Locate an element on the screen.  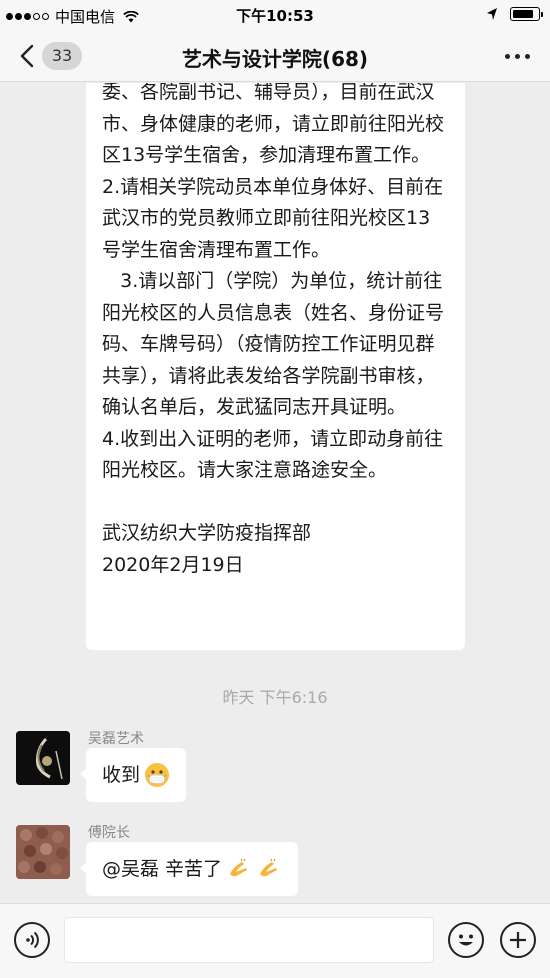
message-bubble: 收到 is located at coordinates (133, 775).